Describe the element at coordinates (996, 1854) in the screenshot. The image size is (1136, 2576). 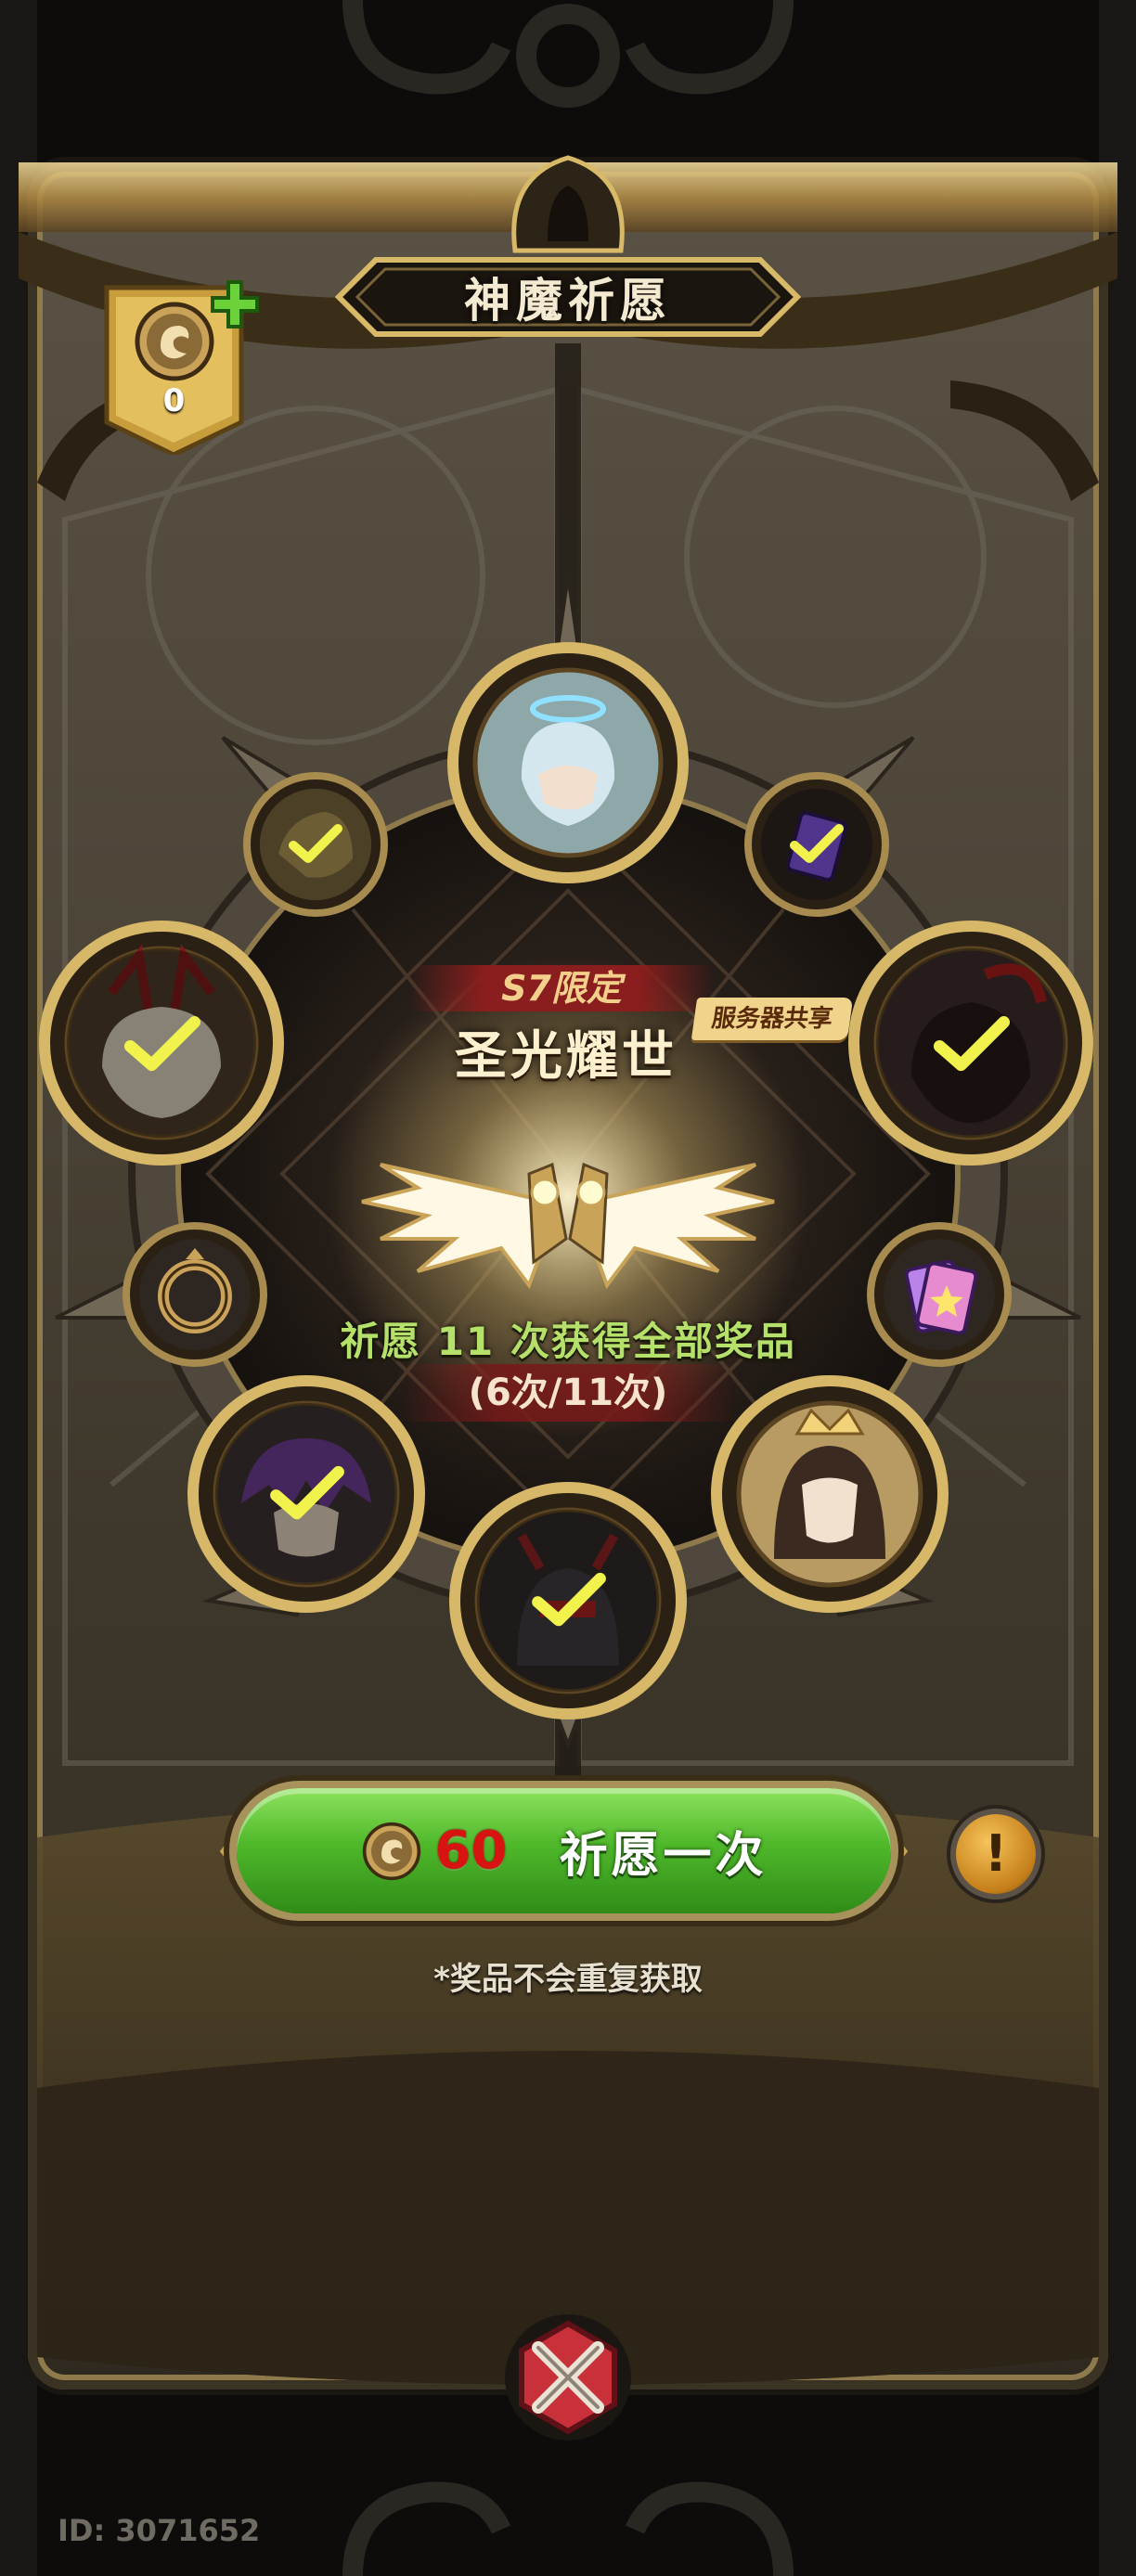
I see `info-button: !` at that location.